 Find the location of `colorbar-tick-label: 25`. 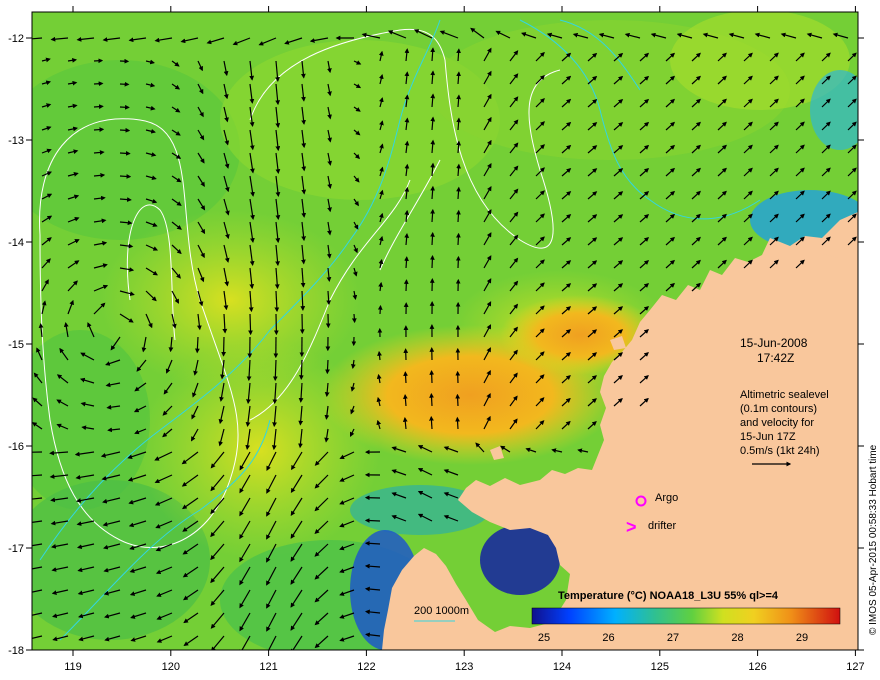

colorbar-tick-label: 25 is located at coordinates (544, 638).